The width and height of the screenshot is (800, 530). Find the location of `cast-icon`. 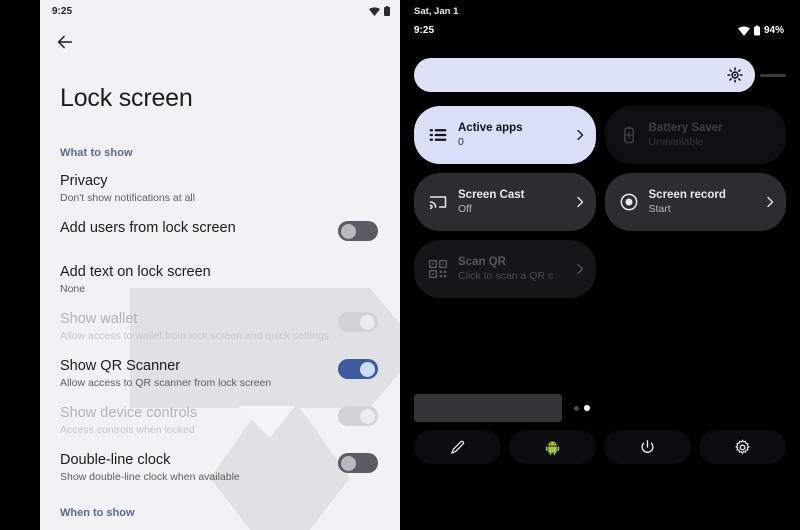

cast-icon is located at coordinates (438, 203).